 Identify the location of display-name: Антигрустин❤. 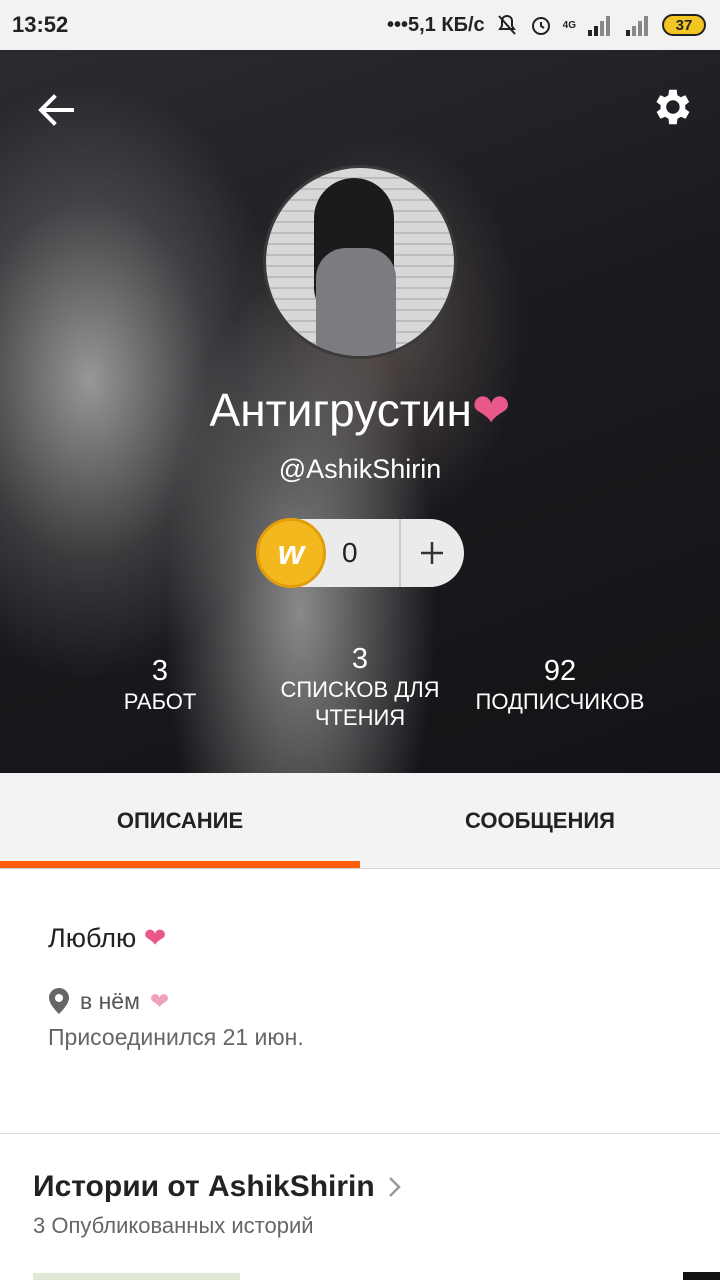
(360, 410).